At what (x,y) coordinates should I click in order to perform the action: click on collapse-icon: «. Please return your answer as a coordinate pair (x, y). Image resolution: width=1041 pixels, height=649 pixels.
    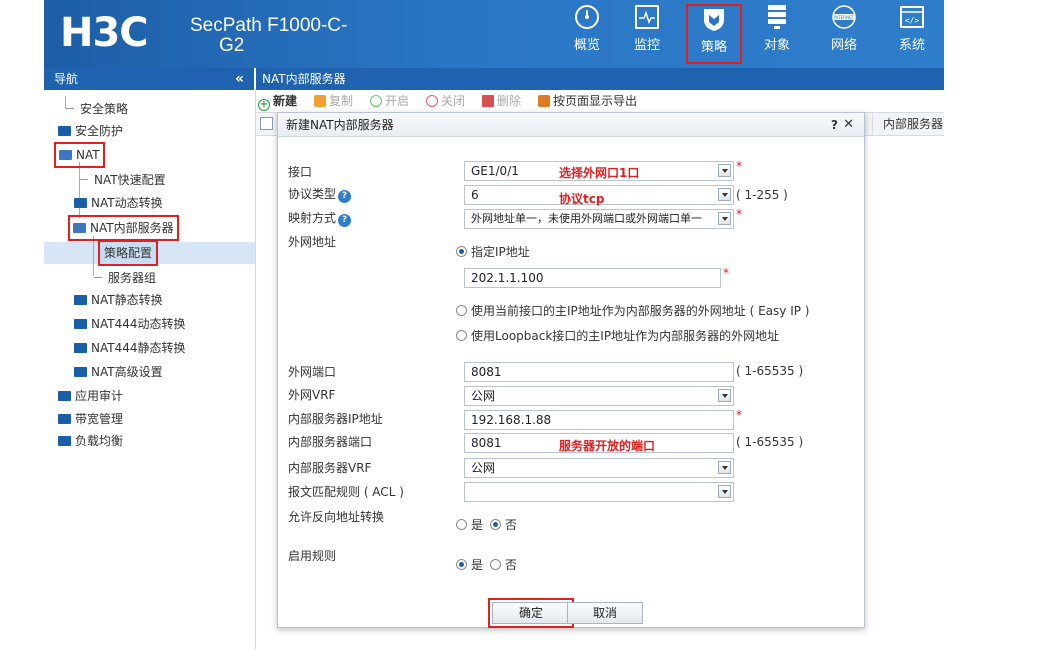
    Looking at the image, I should click on (239, 79).